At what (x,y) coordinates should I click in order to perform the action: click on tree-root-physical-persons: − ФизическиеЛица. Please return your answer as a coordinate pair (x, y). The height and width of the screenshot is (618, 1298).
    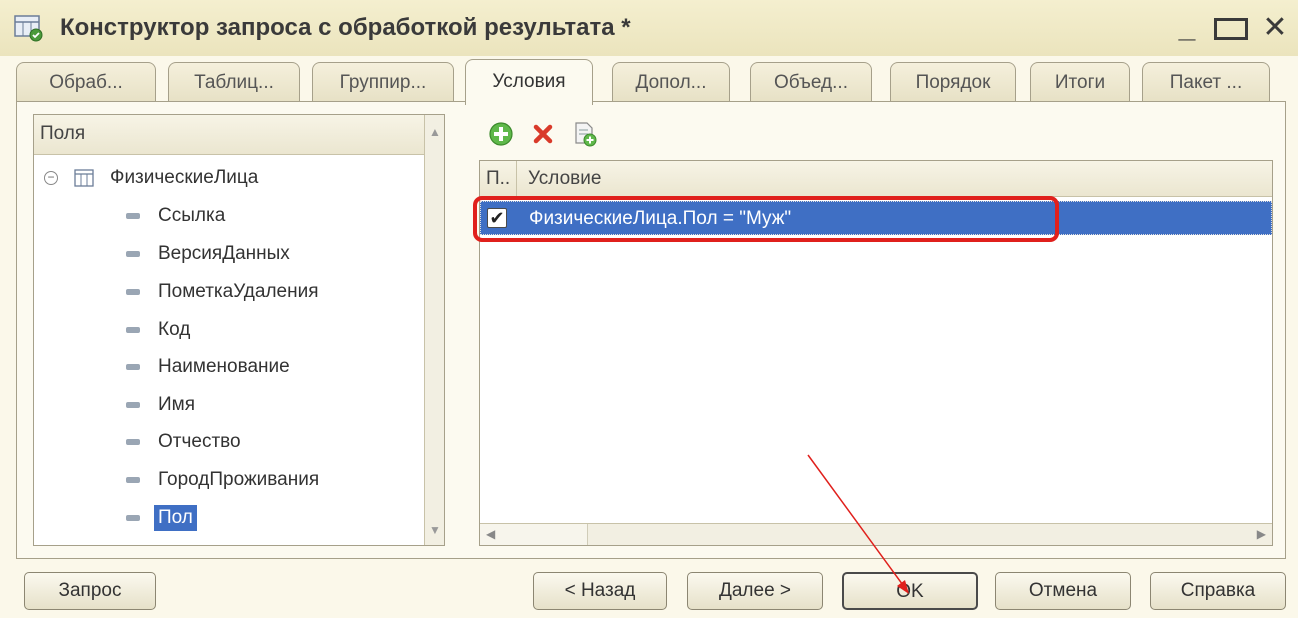
    Looking at the image, I should click on (151, 178).